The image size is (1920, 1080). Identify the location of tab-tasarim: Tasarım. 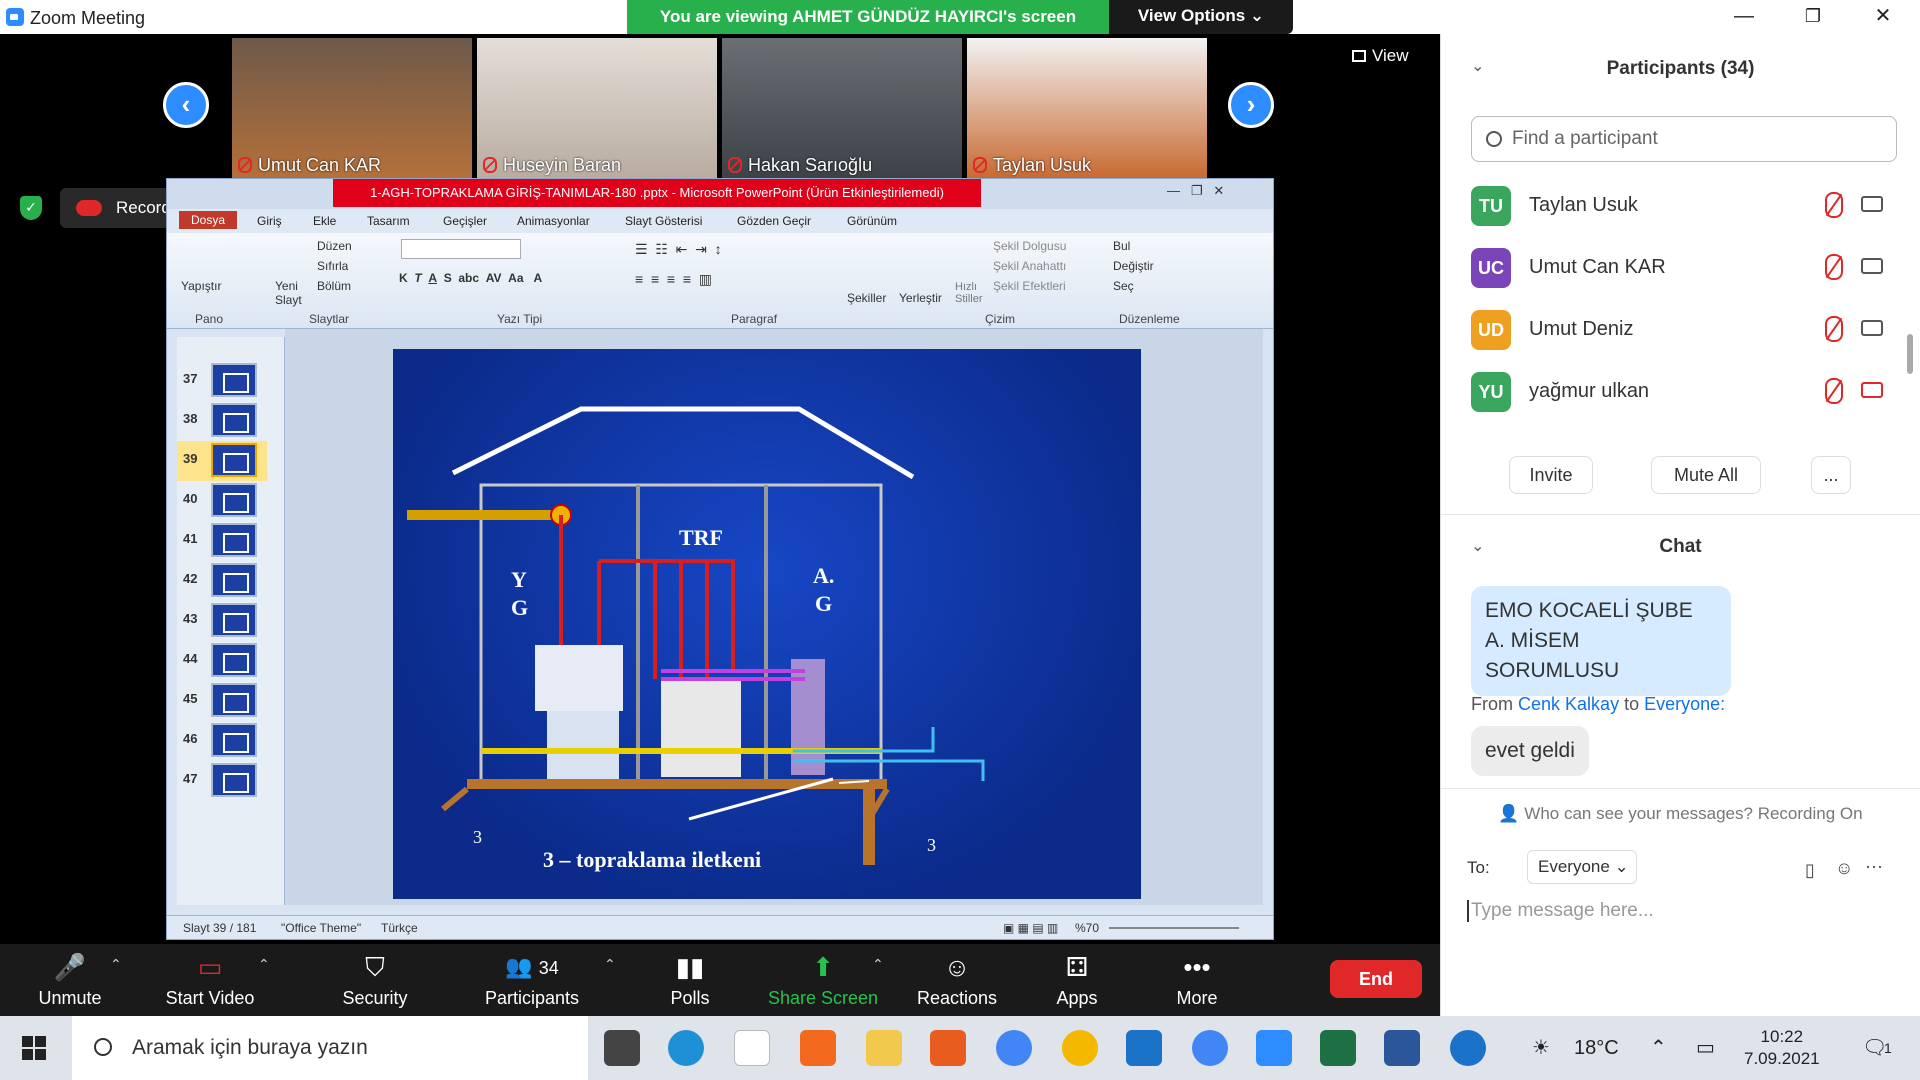
(388, 221).